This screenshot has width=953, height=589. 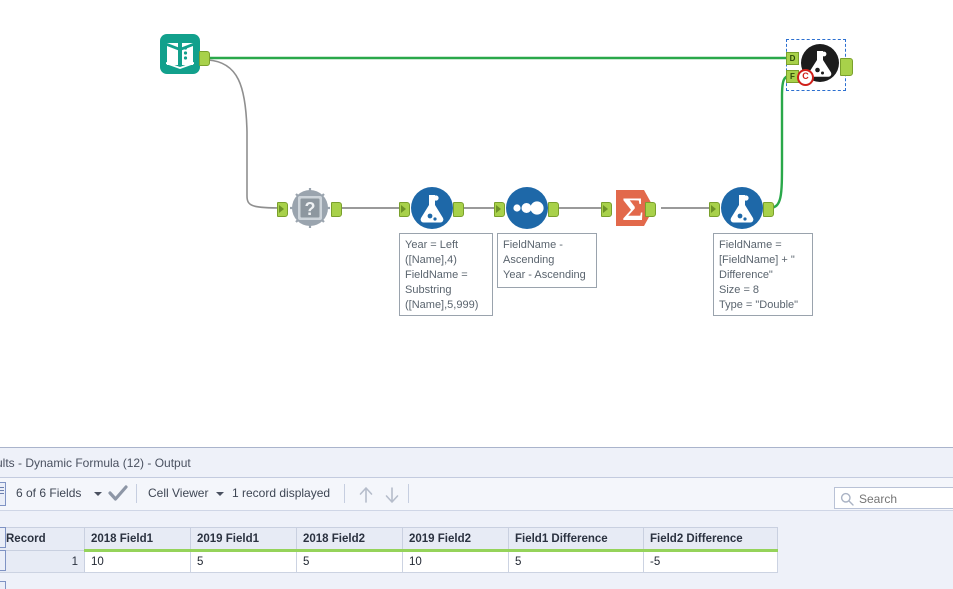 What do you see at coordinates (710, 539) in the screenshot?
I see `column-header: Field2 Difference` at bounding box center [710, 539].